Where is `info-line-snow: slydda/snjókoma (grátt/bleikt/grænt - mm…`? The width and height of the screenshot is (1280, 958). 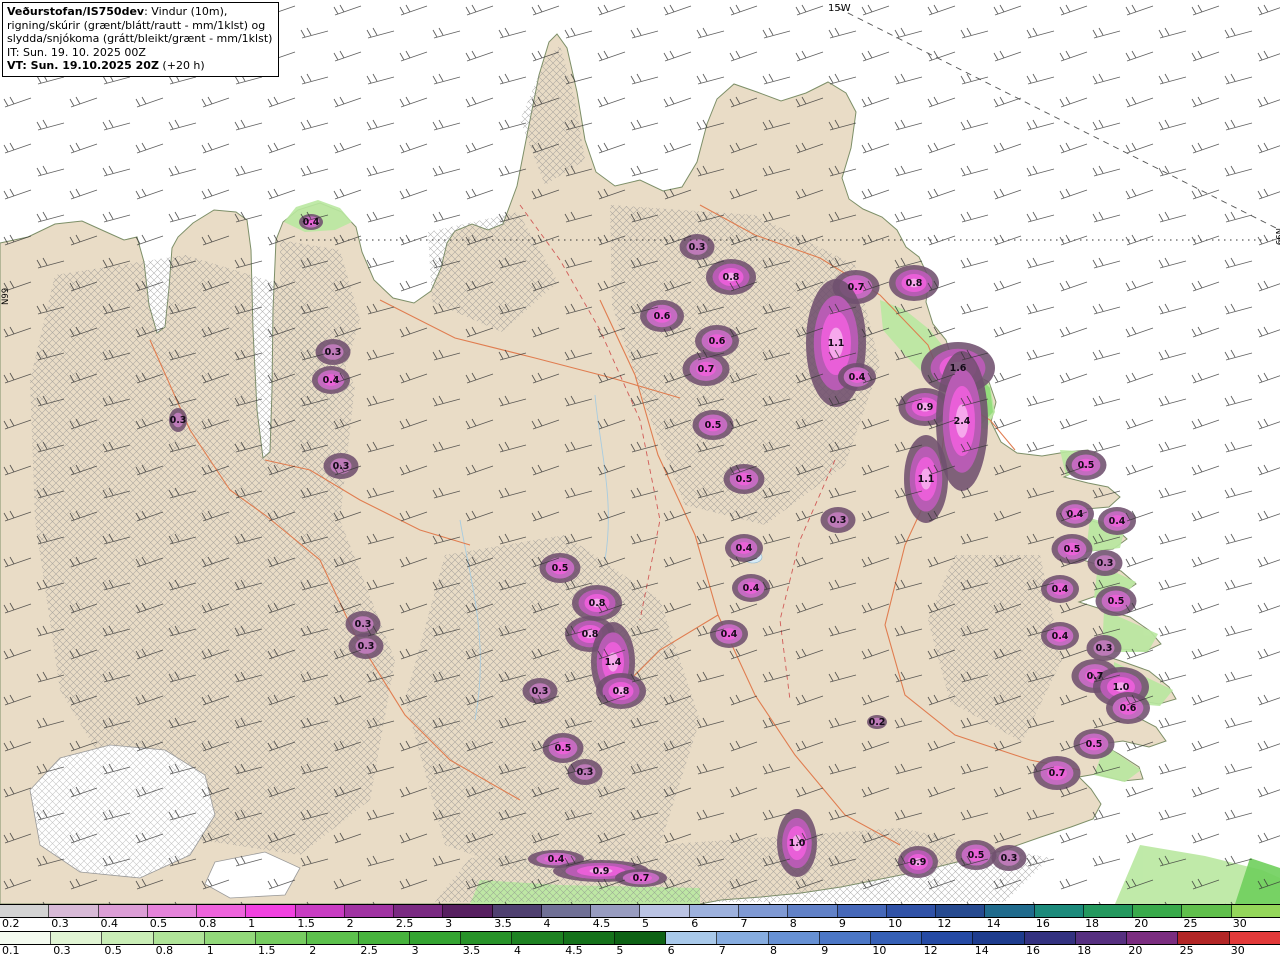 info-line-snow: slydda/snjókoma (grátt/bleikt/grænt - mm… is located at coordinates (140, 38).